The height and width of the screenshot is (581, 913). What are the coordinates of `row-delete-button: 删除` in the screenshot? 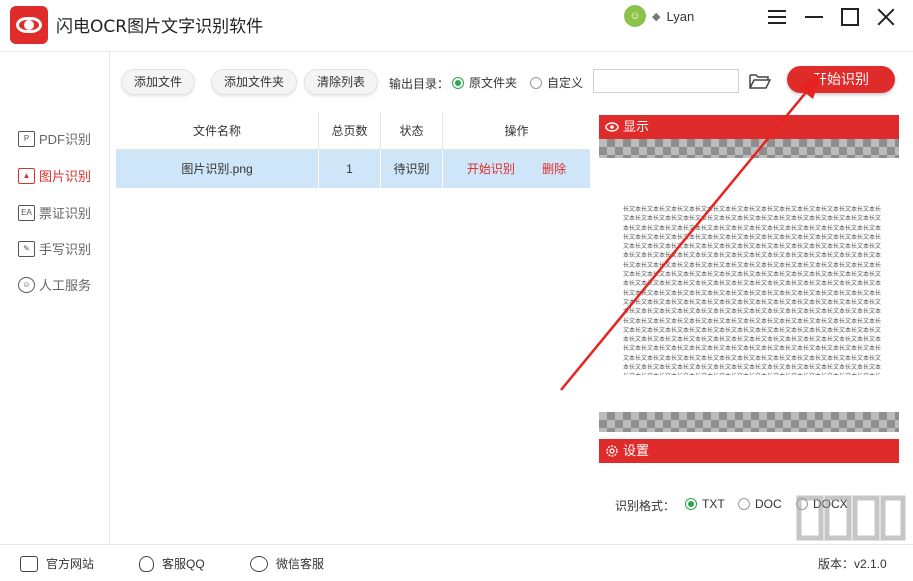 It's located at (554, 169).